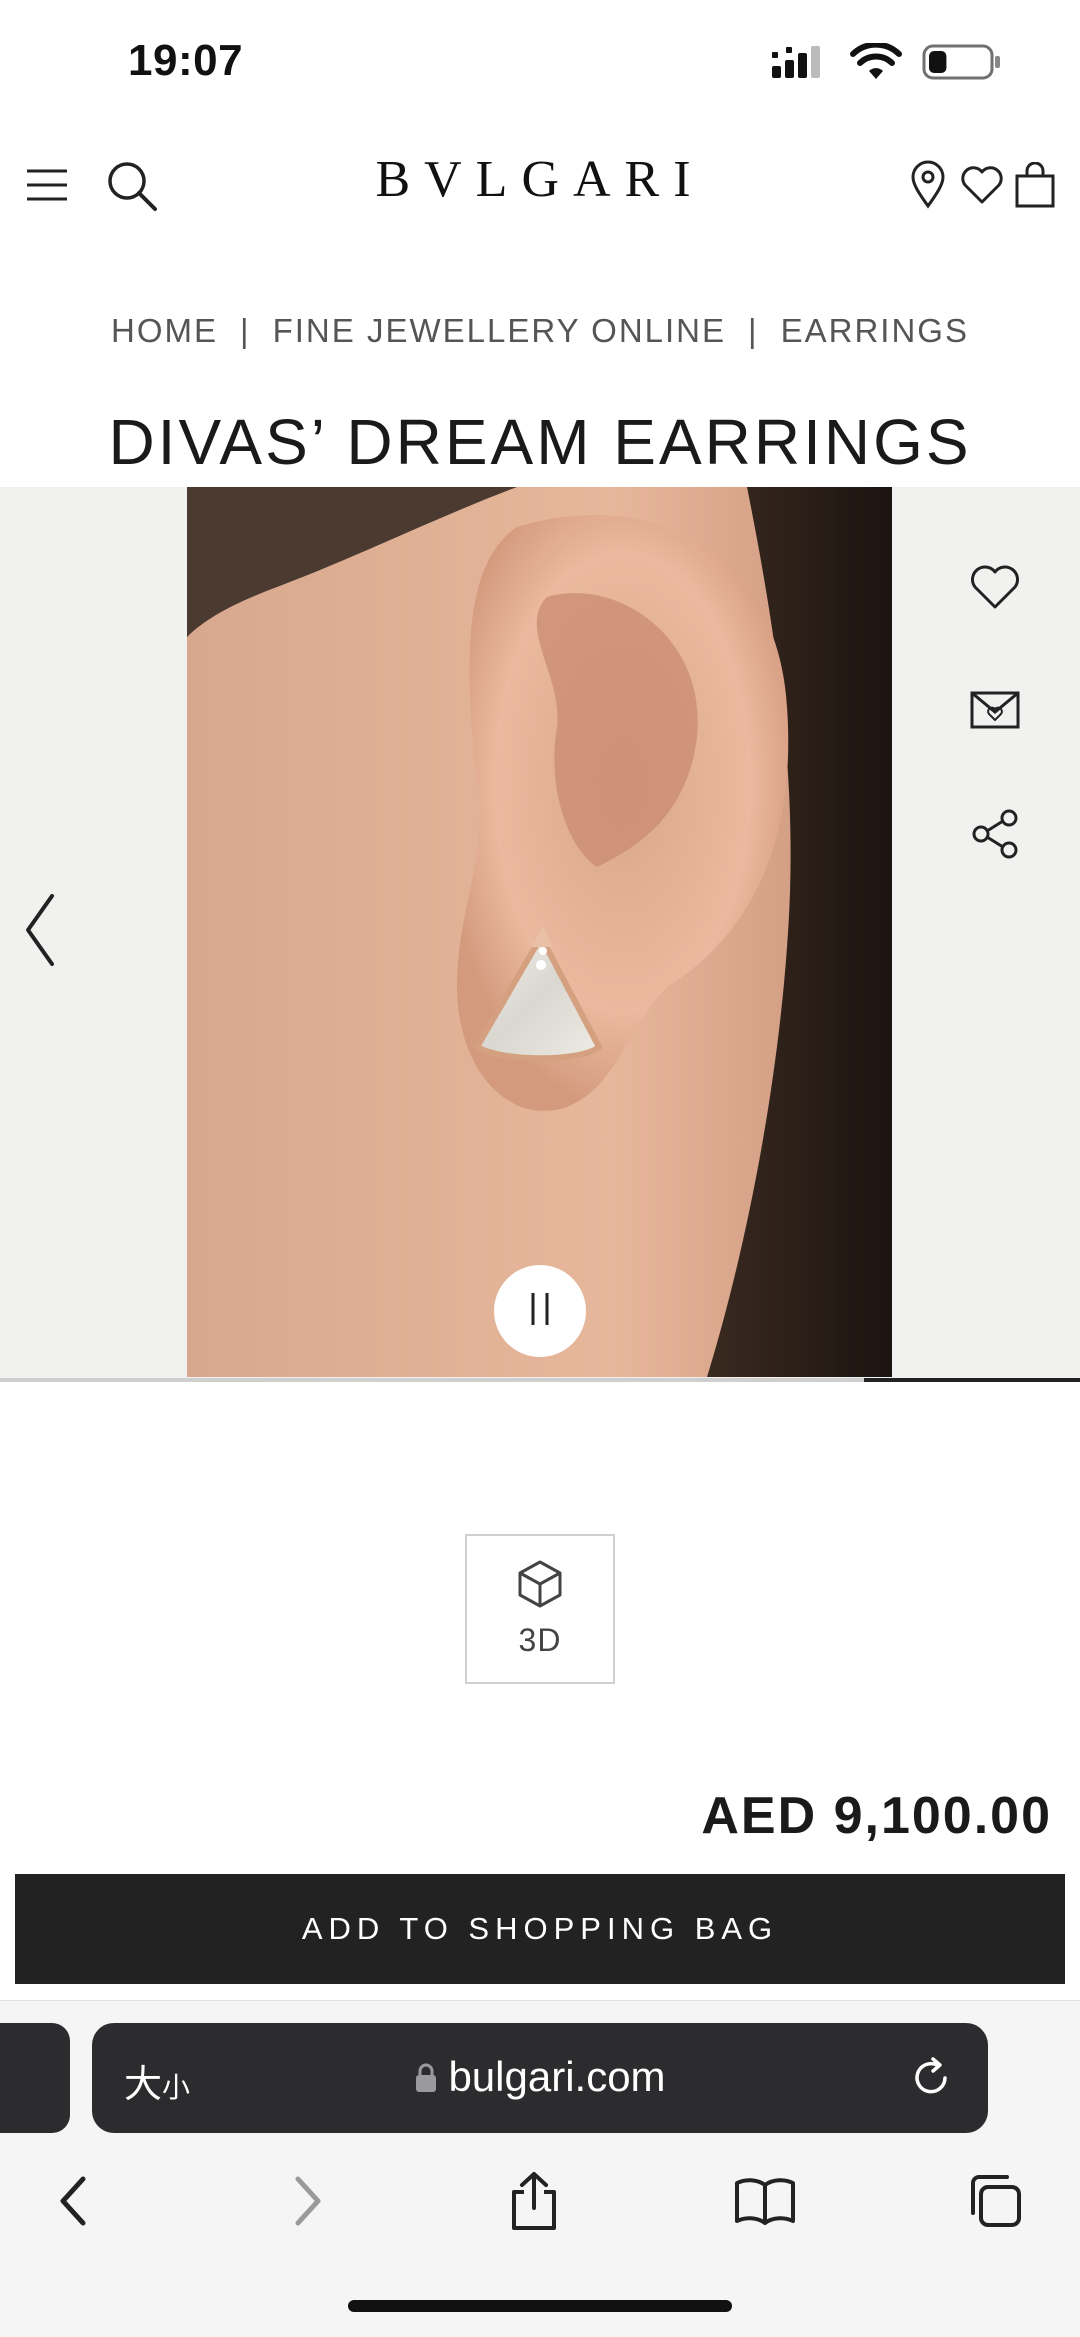  Describe the element at coordinates (962, 64) in the screenshot. I see `battery-icon` at that location.